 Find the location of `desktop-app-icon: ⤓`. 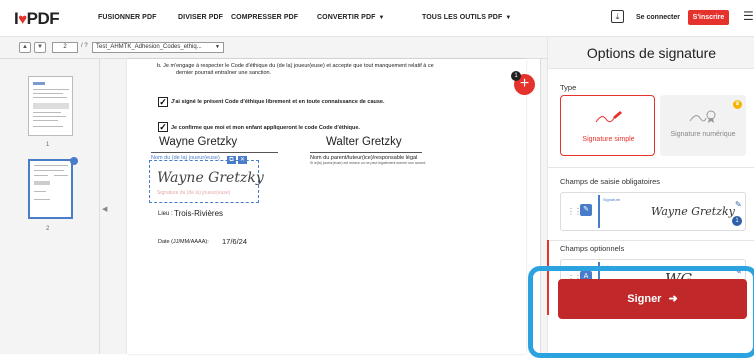

desktop-app-icon: ⤓ is located at coordinates (617, 16).